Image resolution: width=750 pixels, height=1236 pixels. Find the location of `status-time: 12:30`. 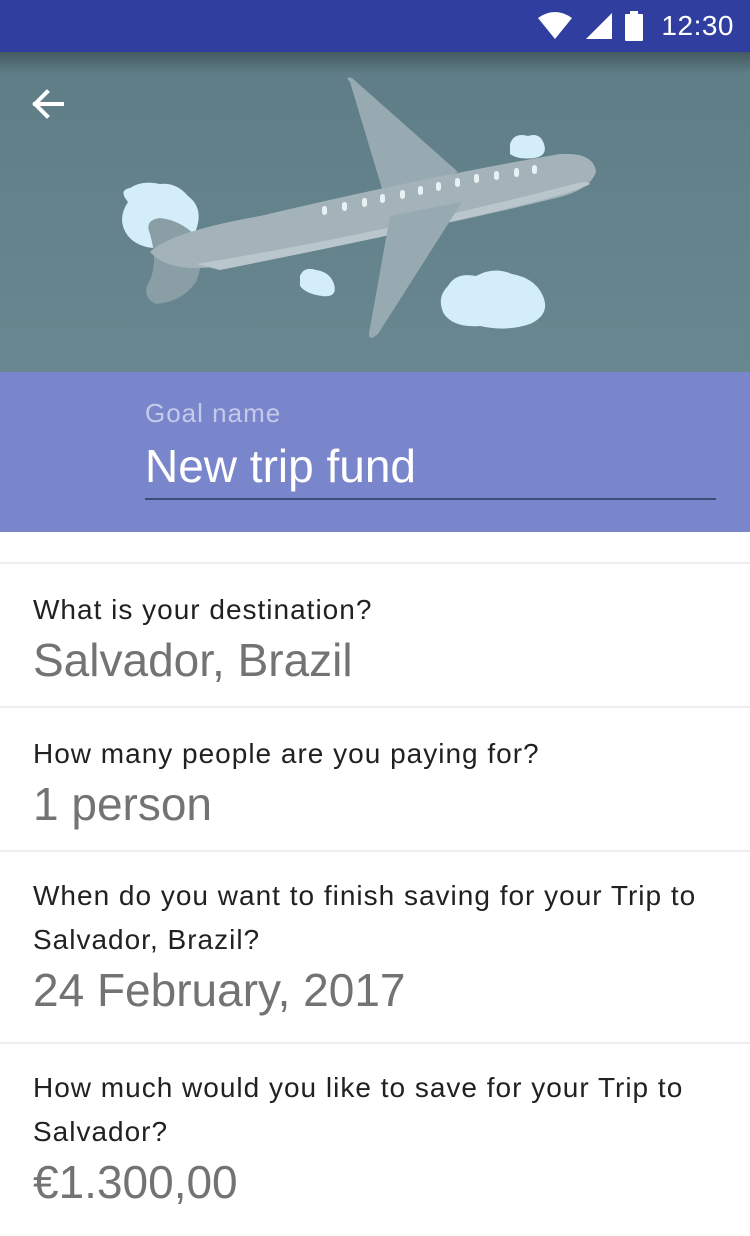

status-time: 12:30 is located at coordinates (697, 25).